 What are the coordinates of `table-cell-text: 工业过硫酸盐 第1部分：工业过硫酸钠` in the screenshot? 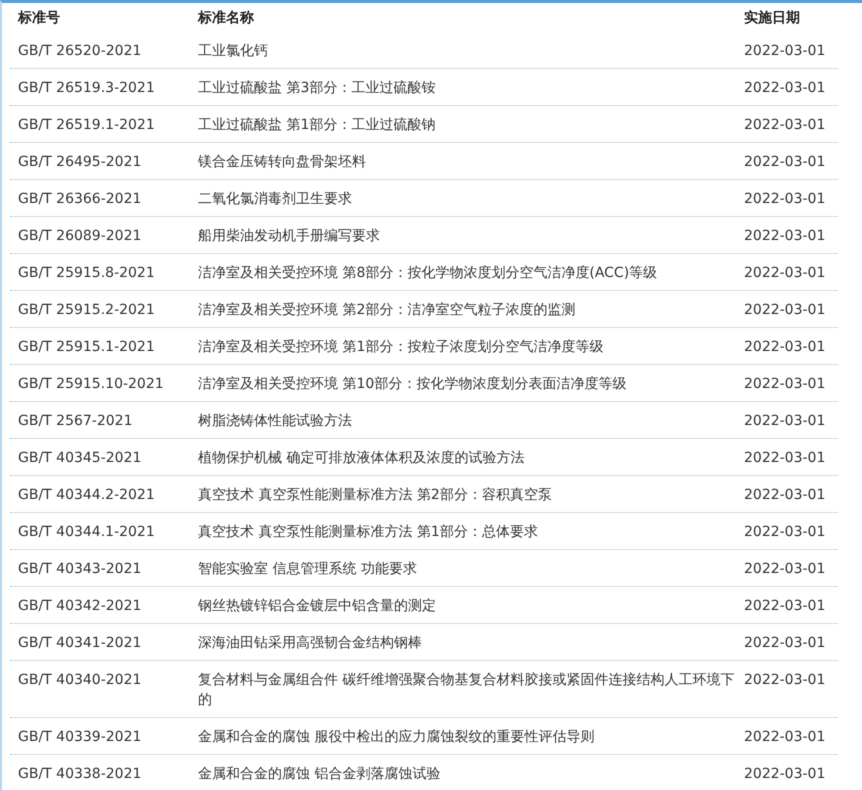 It's located at (317, 125).